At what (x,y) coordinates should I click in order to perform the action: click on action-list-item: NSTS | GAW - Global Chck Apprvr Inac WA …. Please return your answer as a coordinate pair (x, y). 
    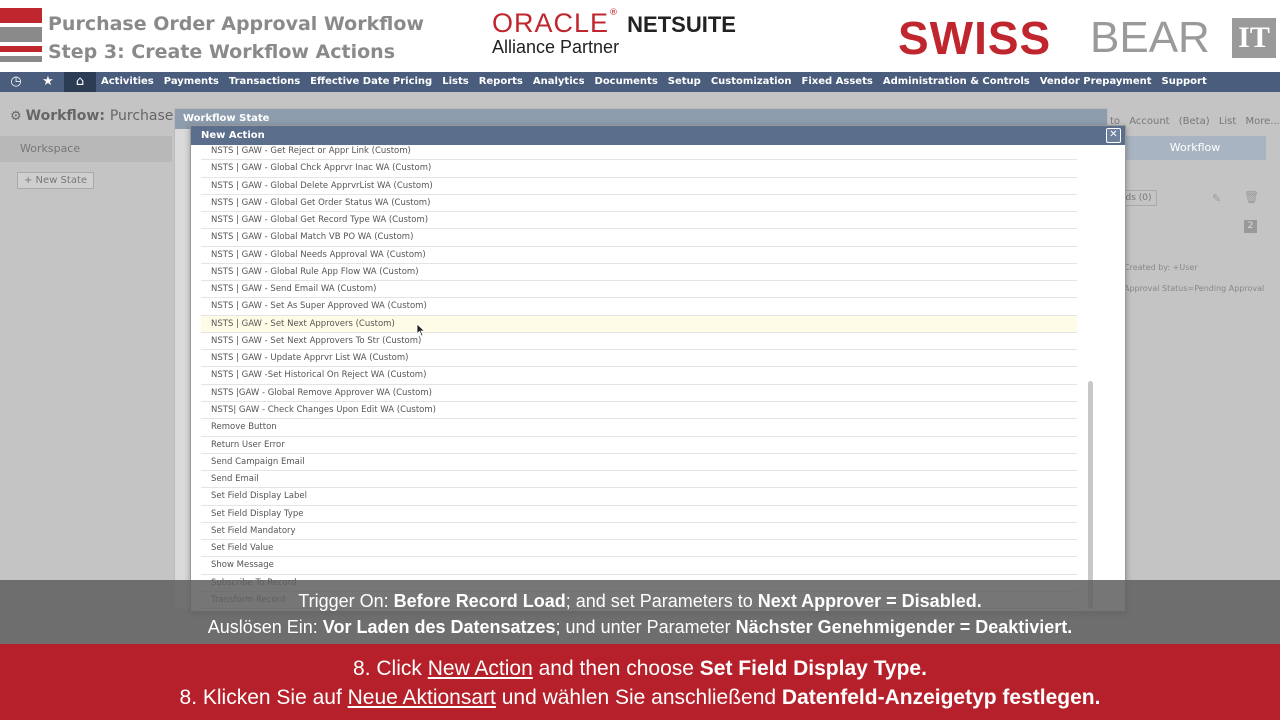
    Looking at the image, I should click on (639, 169).